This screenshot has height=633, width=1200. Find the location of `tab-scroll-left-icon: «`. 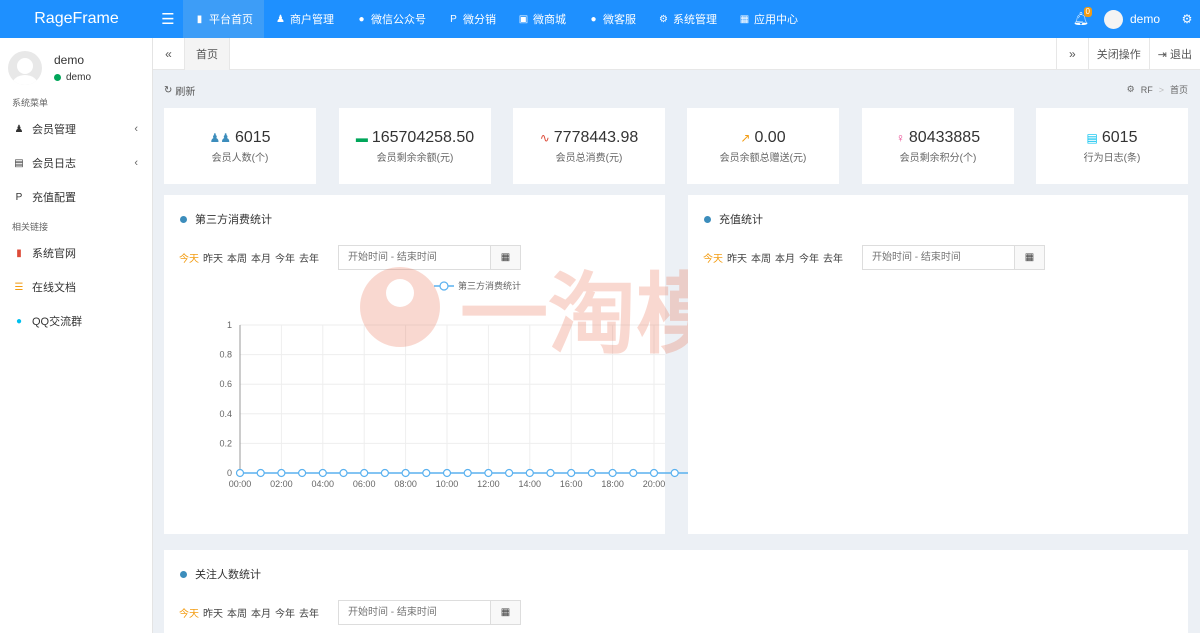

tab-scroll-left-icon: « is located at coordinates (169, 54).